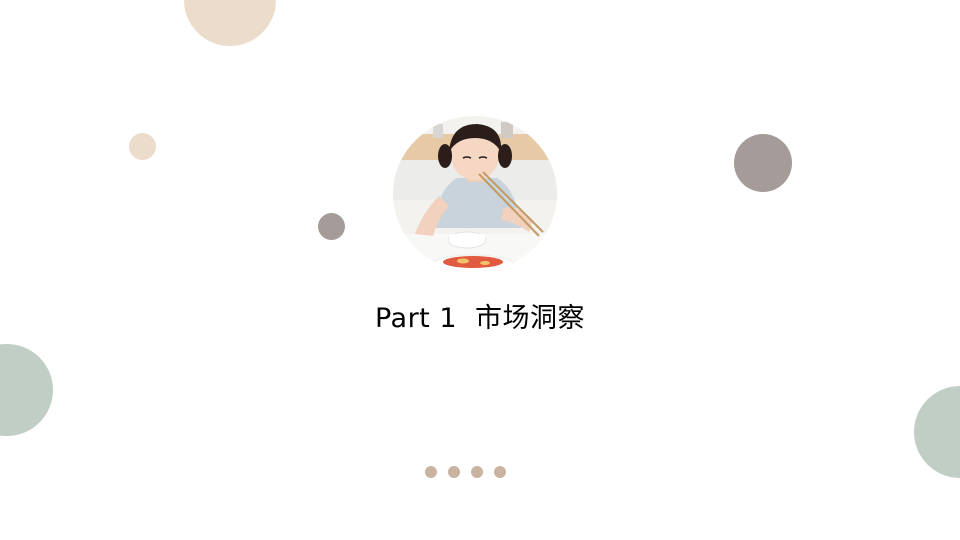 The height and width of the screenshot is (540, 960). Describe the element at coordinates (331, 226) in the screenshot. I see `decorative-circle-grey-small` at that location.